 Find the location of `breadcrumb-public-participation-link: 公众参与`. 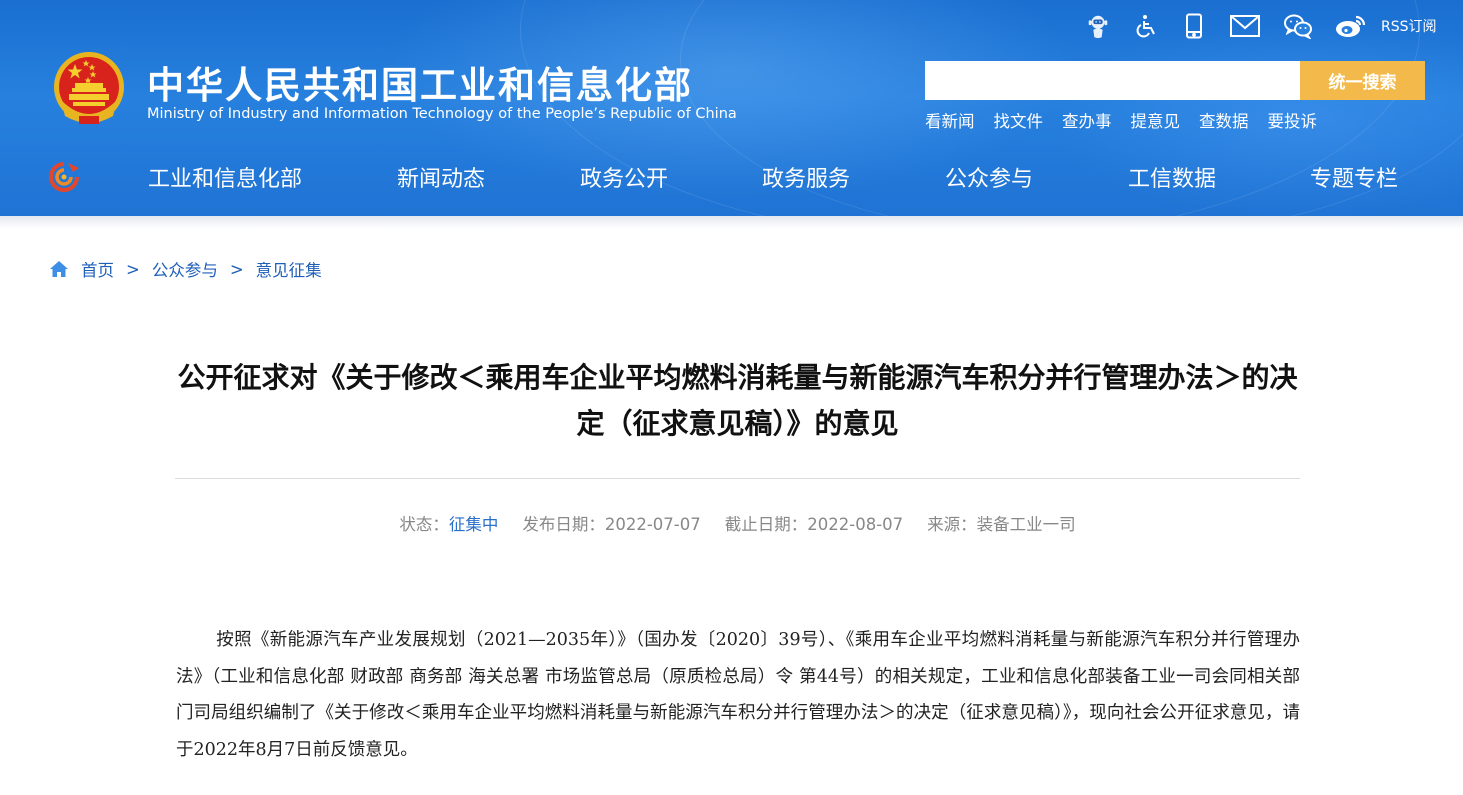

breadcrumb-public-participation-link: 公众参与 is located at coordinates (185, 269).